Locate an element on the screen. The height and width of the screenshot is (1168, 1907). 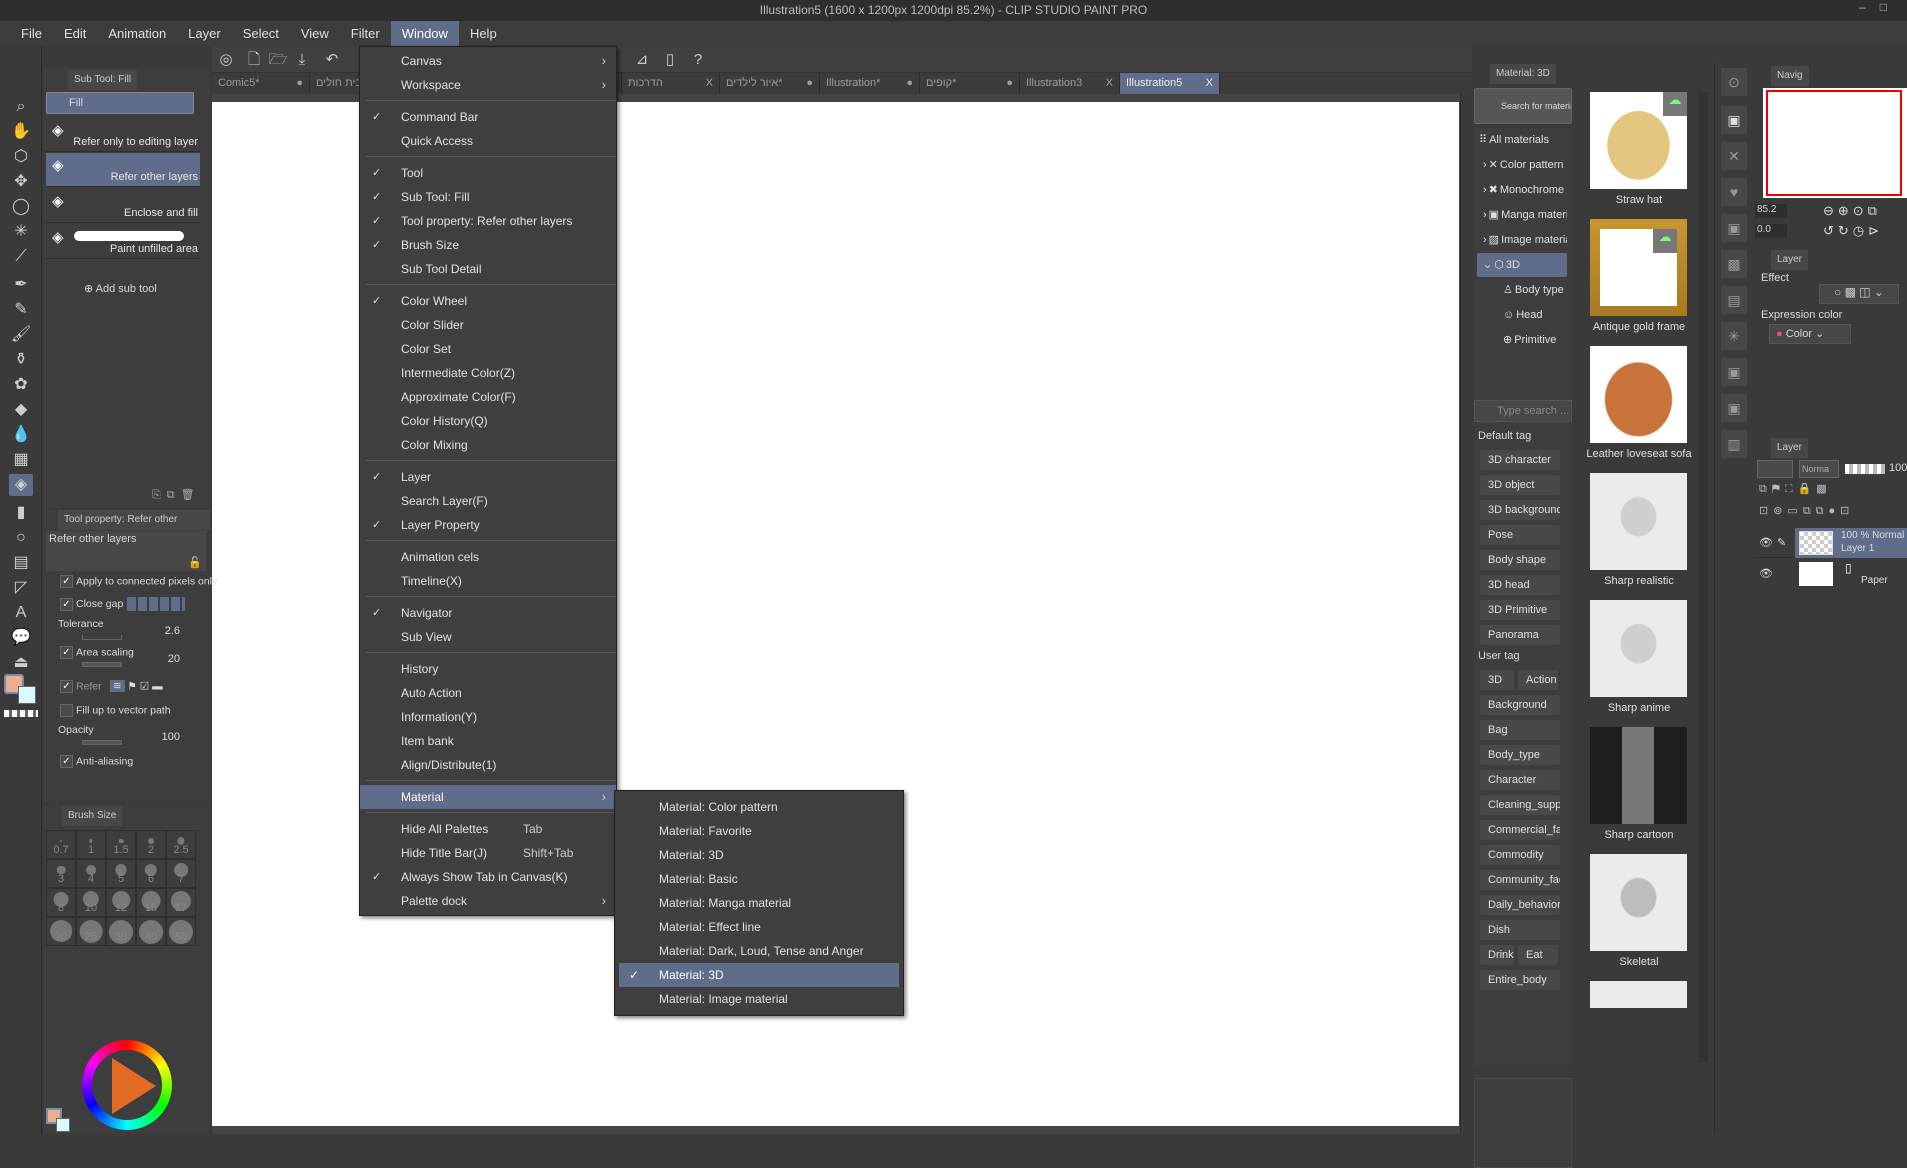
eyedropper-icon: ⟋ is located at coordinates (21, 257).